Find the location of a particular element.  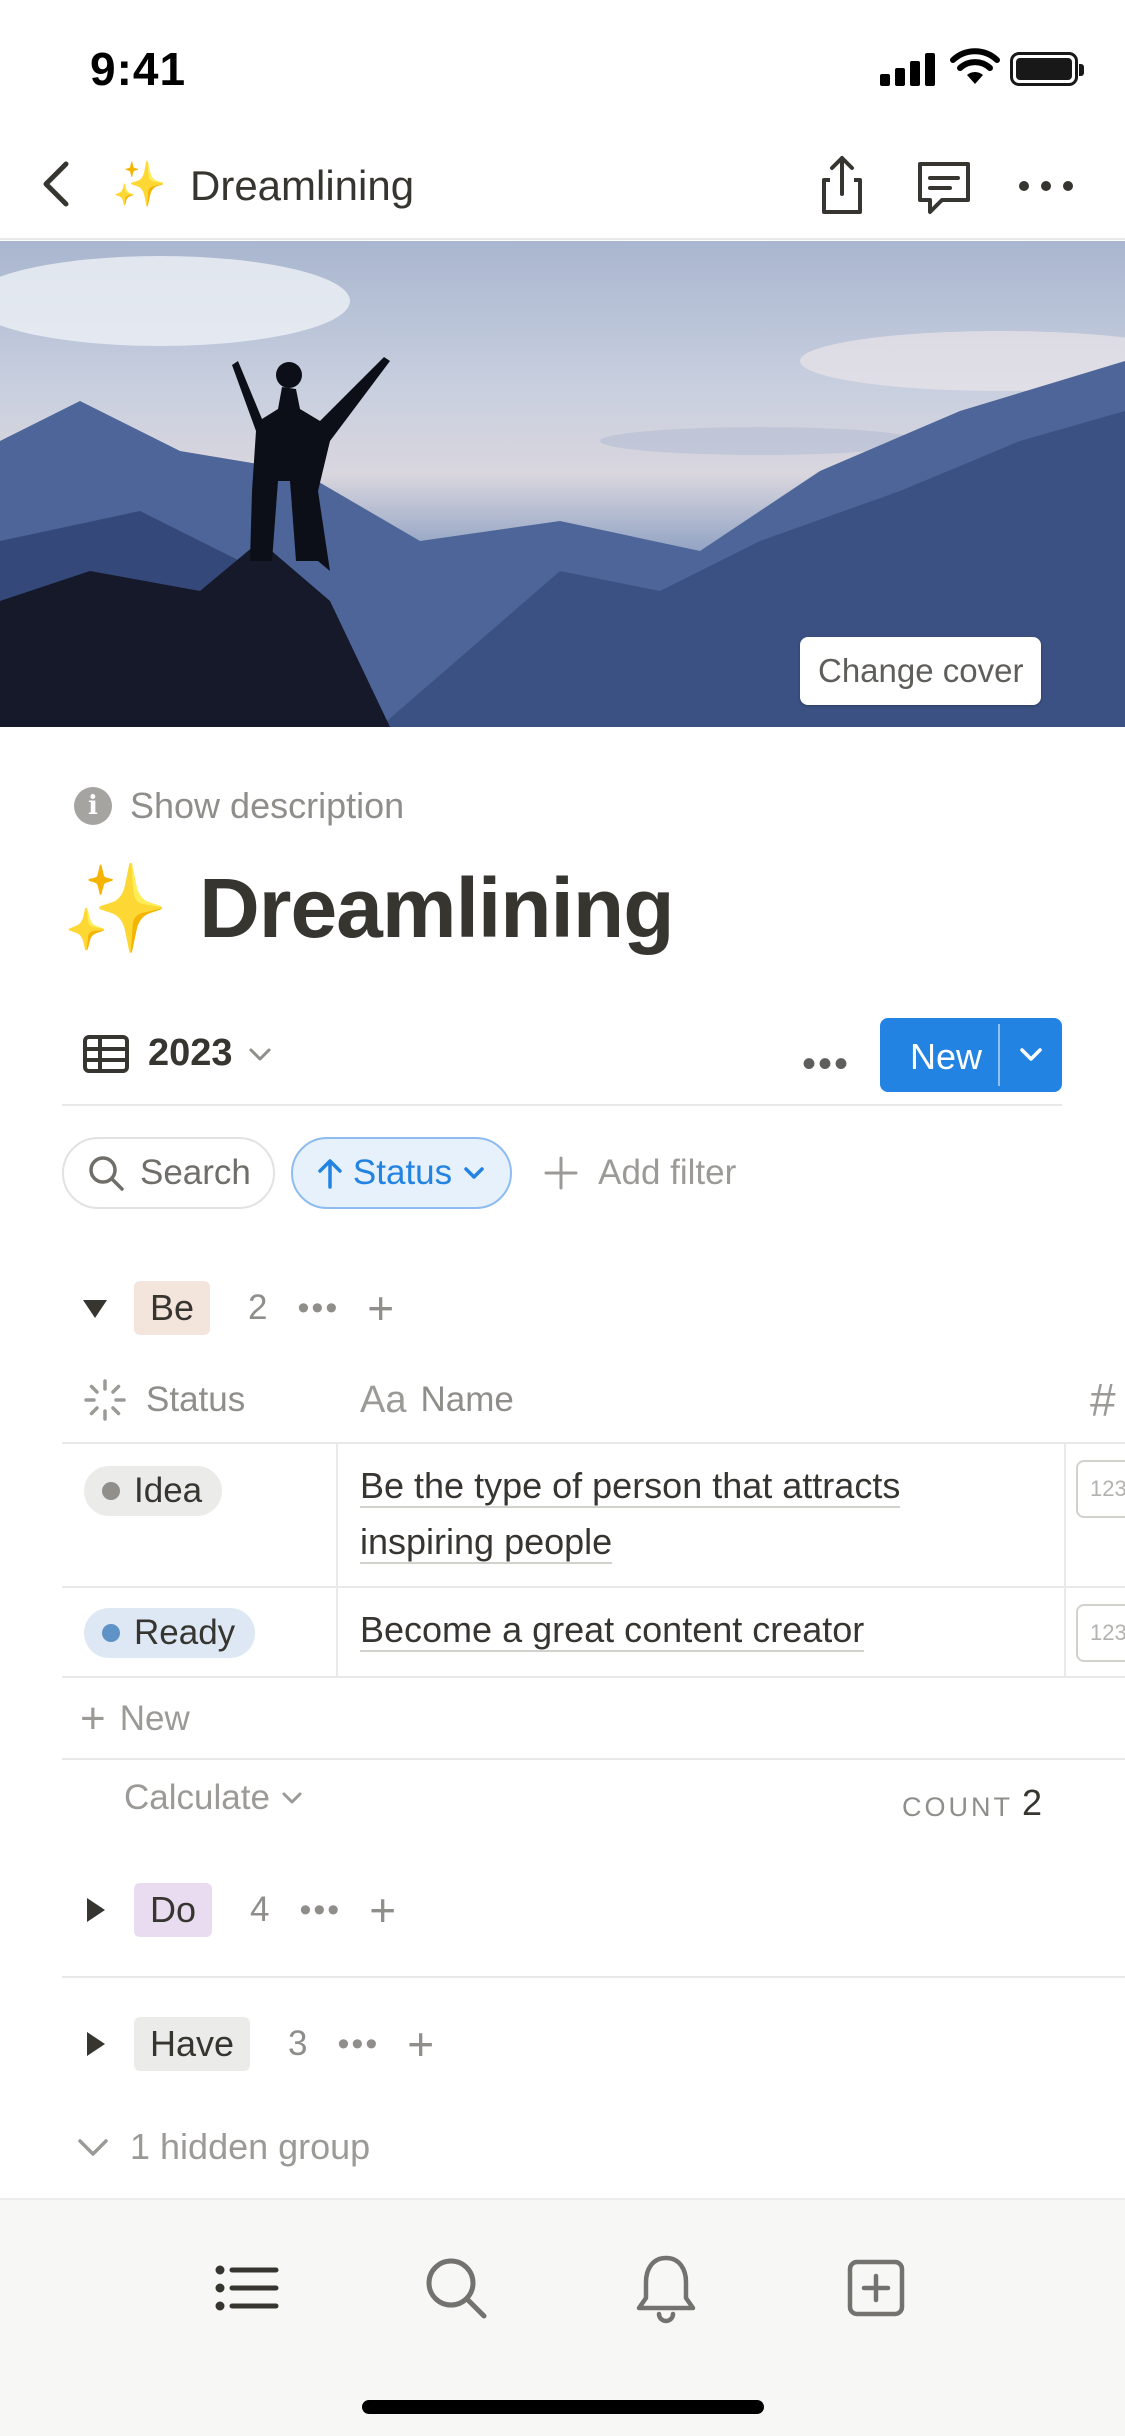

nav-page-title: Dreamlining is located at coordinates (302, 186).